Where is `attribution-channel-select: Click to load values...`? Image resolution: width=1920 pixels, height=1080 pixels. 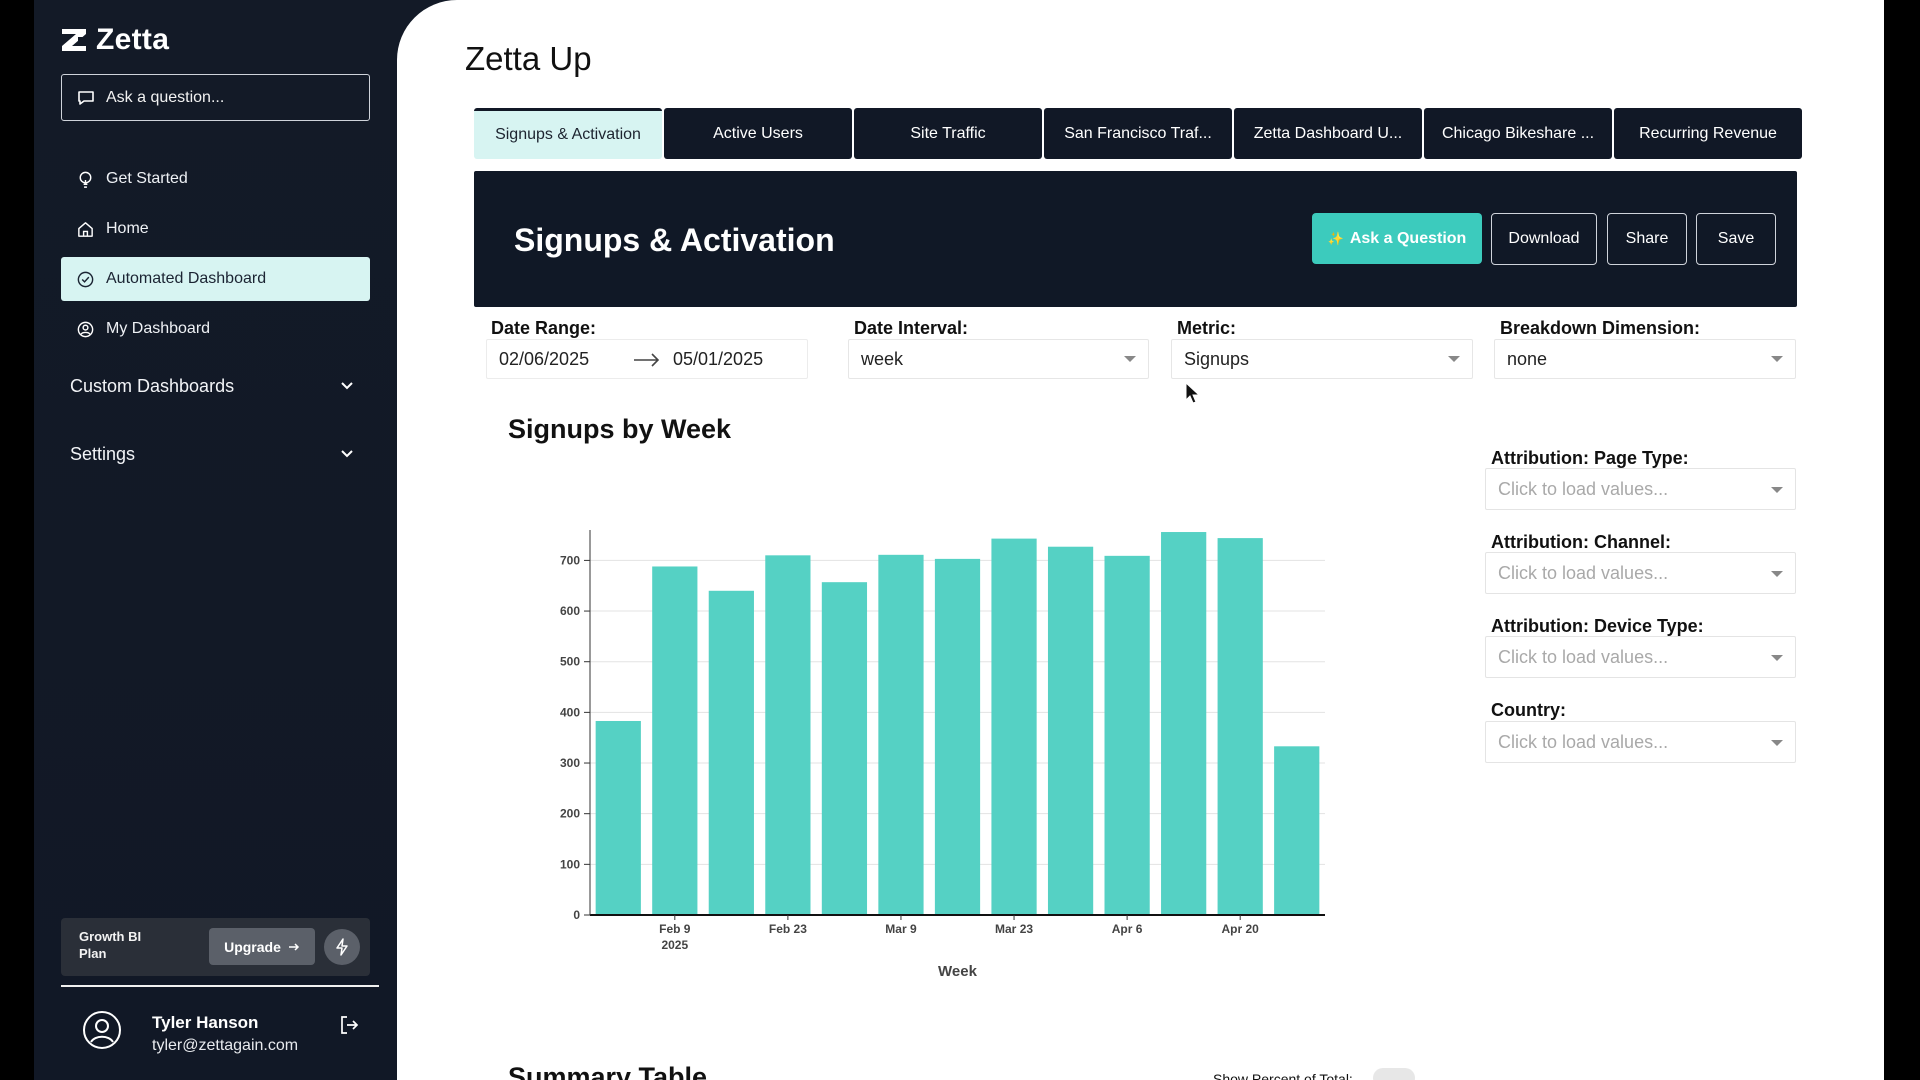
attribution-channel-select: Click to load values... is located at coordinates (1640, 573).